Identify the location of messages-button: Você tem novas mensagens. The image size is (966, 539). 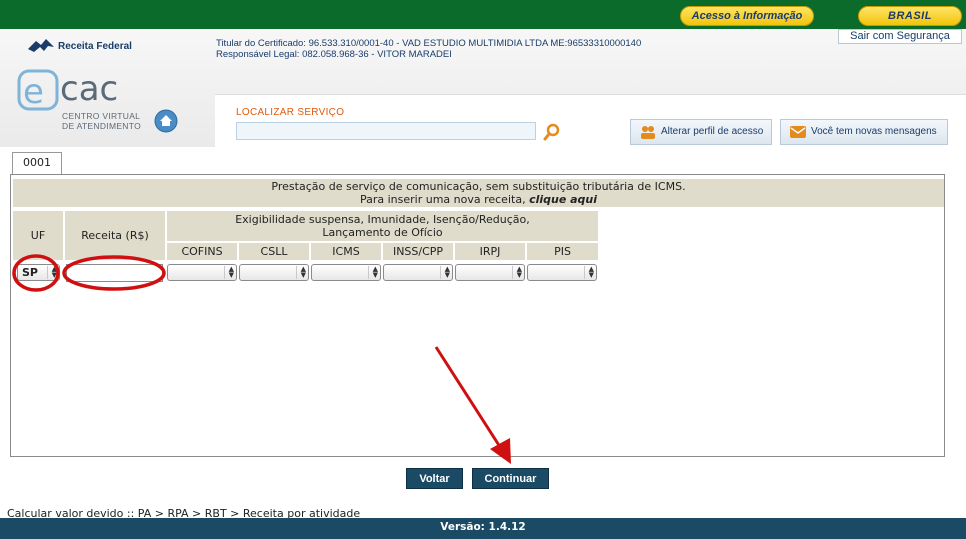
(864, 132).